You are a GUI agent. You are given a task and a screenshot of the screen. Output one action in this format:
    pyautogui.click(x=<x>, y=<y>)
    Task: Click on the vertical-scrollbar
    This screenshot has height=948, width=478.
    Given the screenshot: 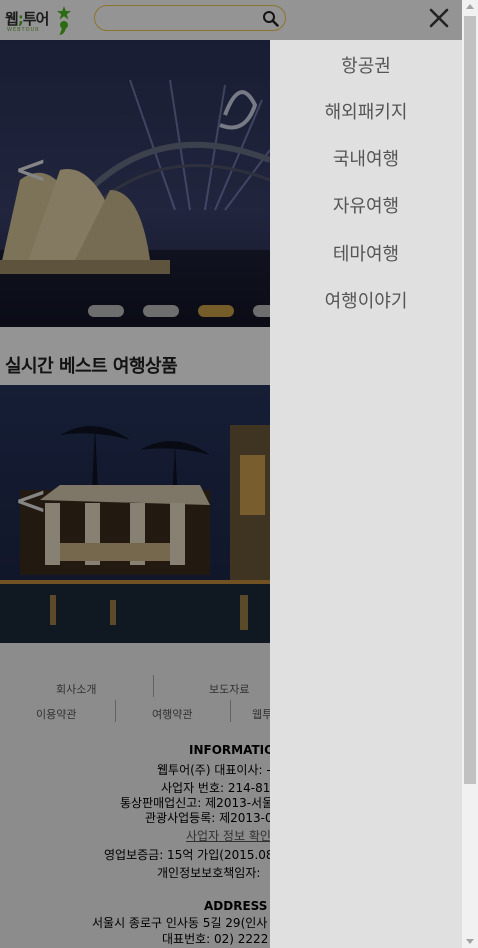 What is the action you would take?
    pyautogui.click(x=470, y=474)
    